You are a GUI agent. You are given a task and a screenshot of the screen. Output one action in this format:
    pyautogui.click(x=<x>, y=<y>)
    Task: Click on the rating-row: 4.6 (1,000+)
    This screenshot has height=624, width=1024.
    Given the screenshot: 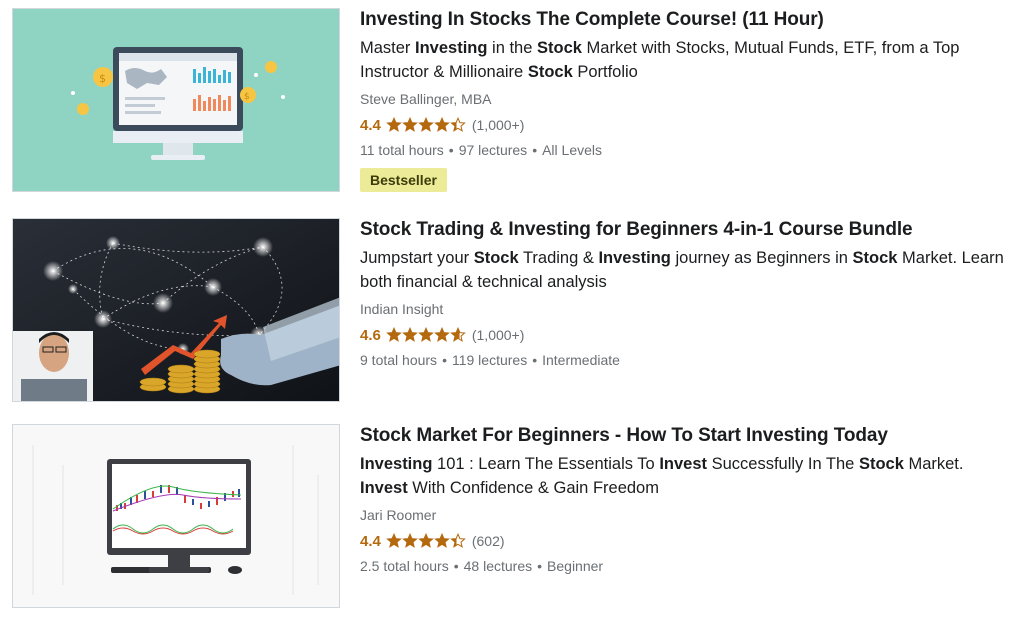 What is the action you would take?
    pyautogui.click(x=685, y=335)
    